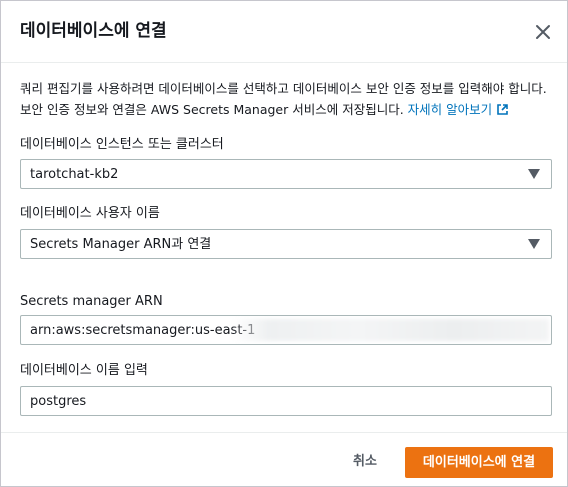 The width and height of the screenshot is (568, 487). I want to click on connect-database-button: 데이터베이스에 연결, so click(479, 462).